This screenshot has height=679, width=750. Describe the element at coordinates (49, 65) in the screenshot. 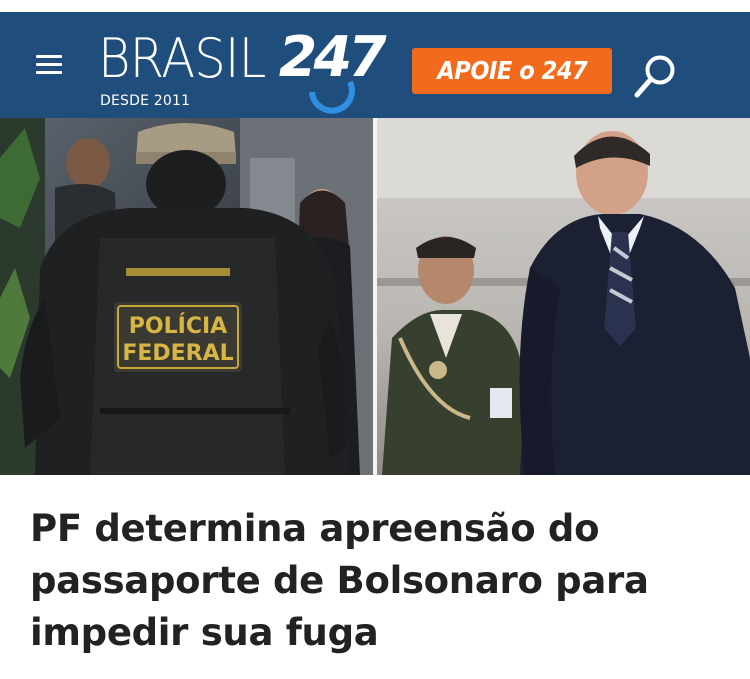

I see `hamburger-menu-icon` at that location.